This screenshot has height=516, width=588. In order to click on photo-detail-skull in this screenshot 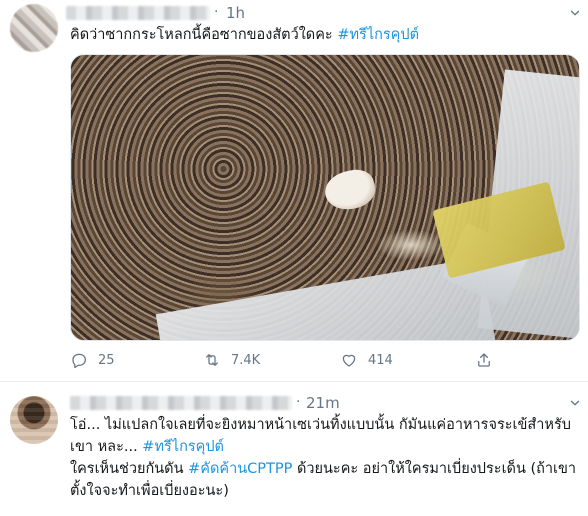, I will do `click(350, 190)`.